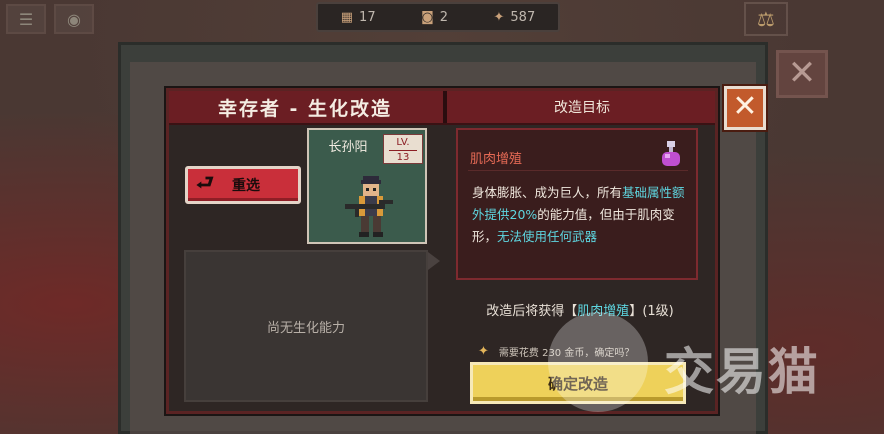 This screenshot has height=434, width=884. I want to click on coin-icon: ✦, so click(499, 17).